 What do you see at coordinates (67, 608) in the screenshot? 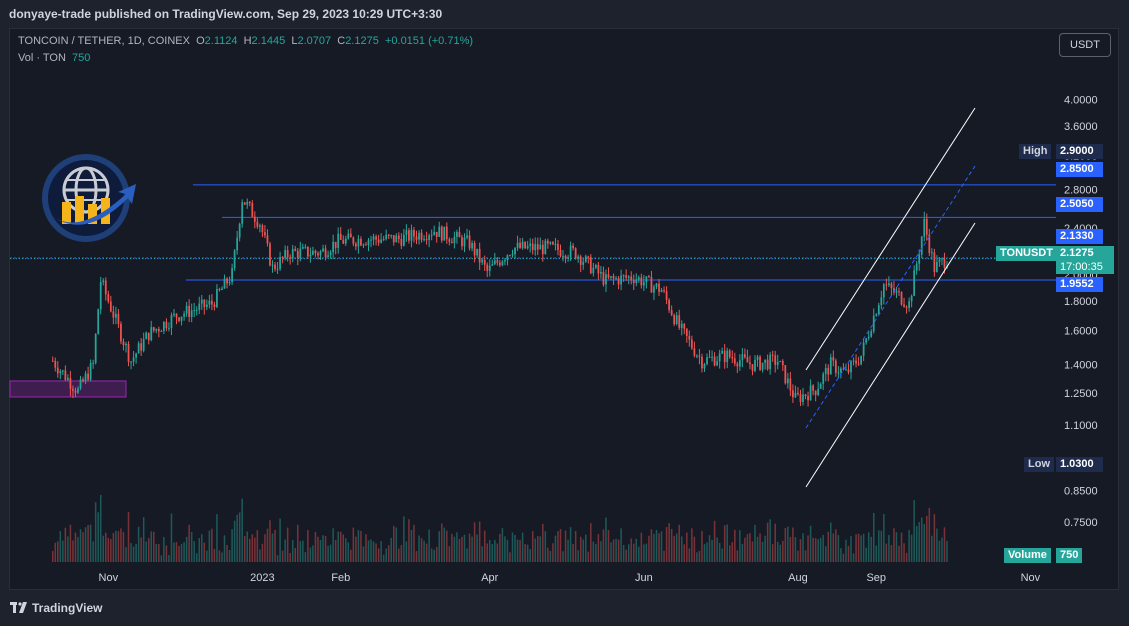
I see `tradingview-brand: TradingView` at bounding box center [67, 608].